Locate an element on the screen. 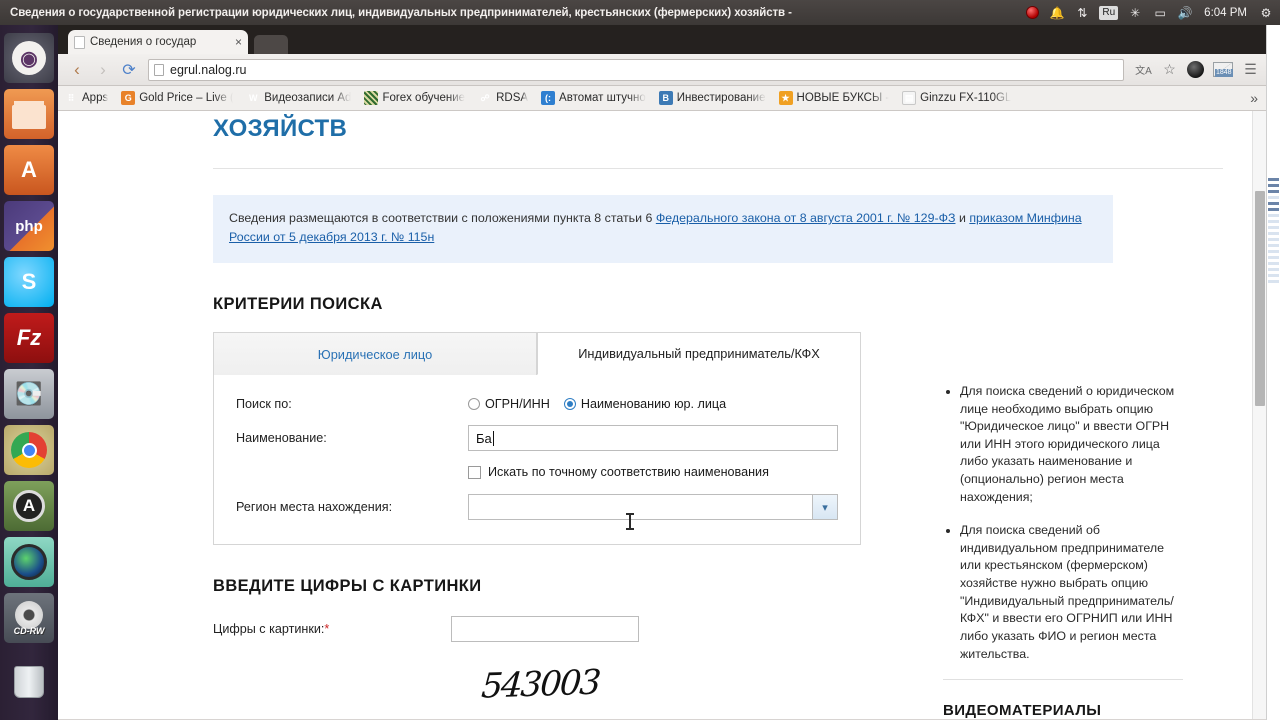 The width and height of the screenshot is (1280, 720). bookmark-avtomat: (: Автомат штучно is located at coordinates (593, 98).